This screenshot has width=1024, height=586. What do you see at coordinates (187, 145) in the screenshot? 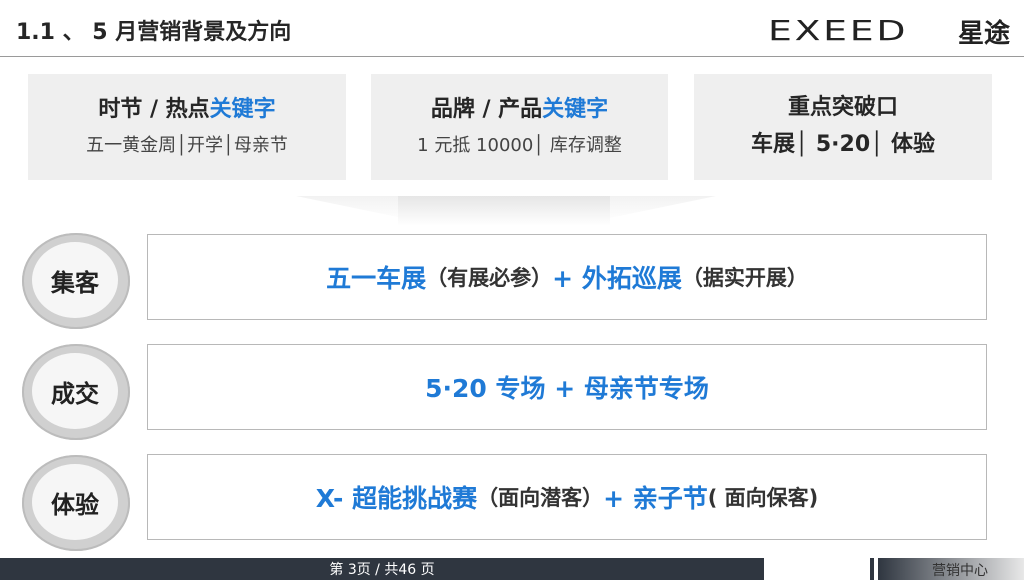
I see `card-subtitle: 五一黄金周│开学│母亲节` at bounding box center [187, 145].